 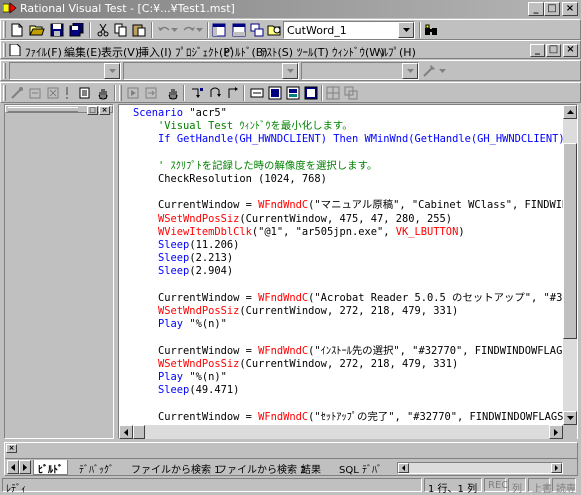 I want to click on doc-icon, so click(x=15, y=51).